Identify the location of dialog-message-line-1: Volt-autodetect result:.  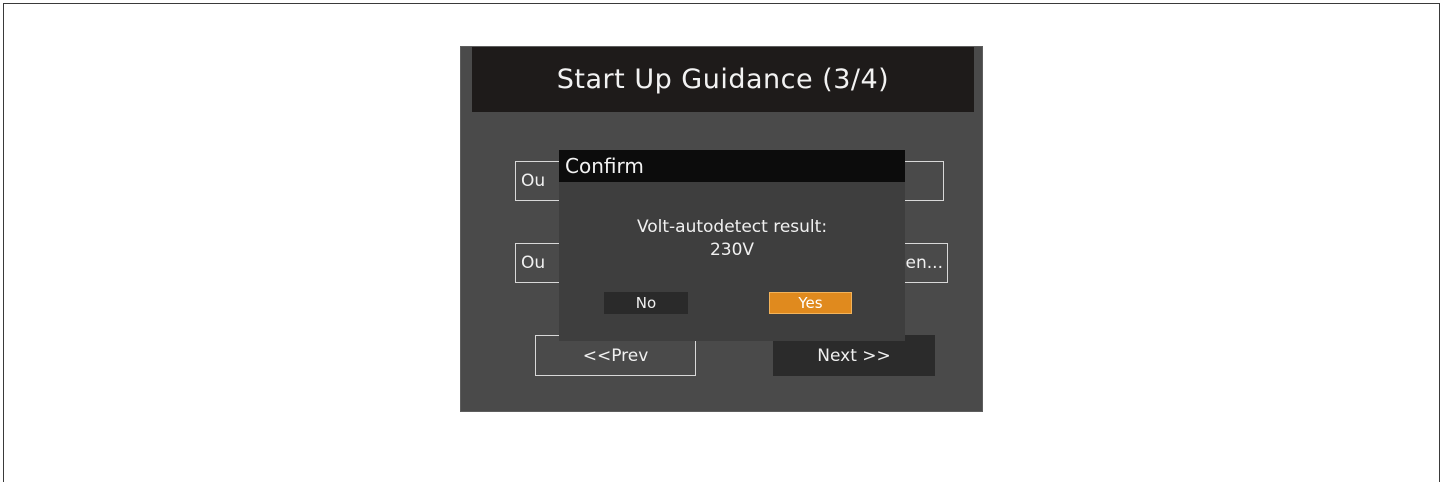
(732, 227).